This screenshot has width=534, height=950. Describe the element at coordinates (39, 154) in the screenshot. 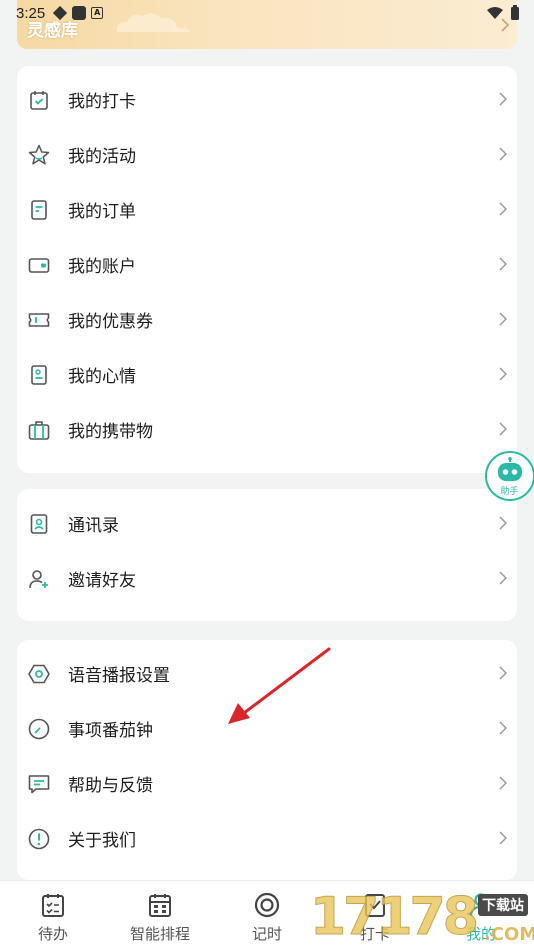

I see `star-icon` at that location.